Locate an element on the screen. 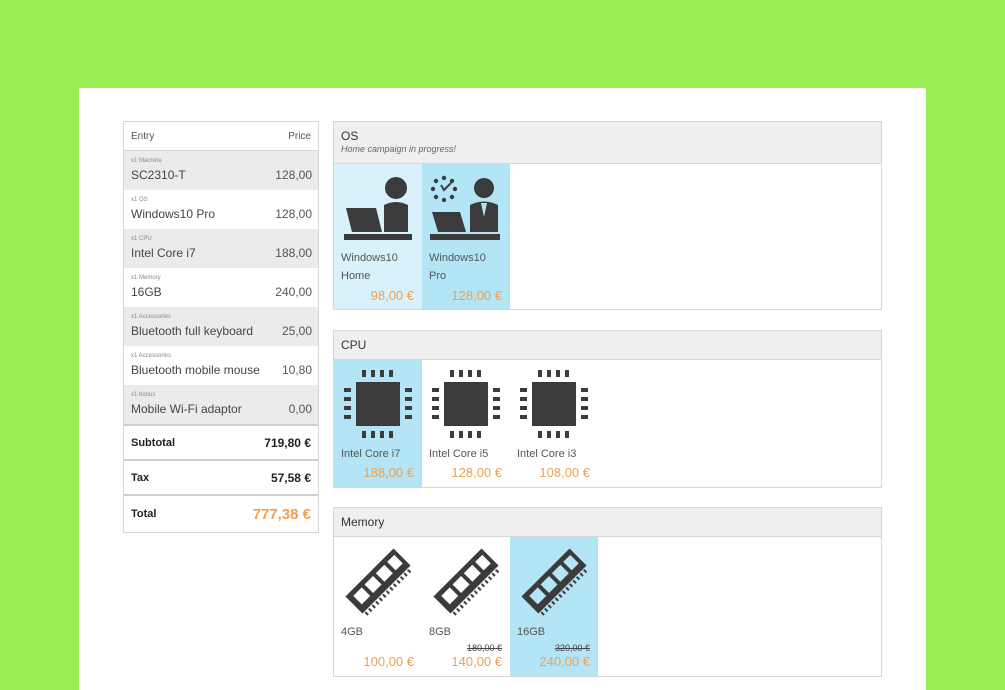 This screenshot has width=1005, height=690. laptop-user-icon is located at coordinates (378, 208).